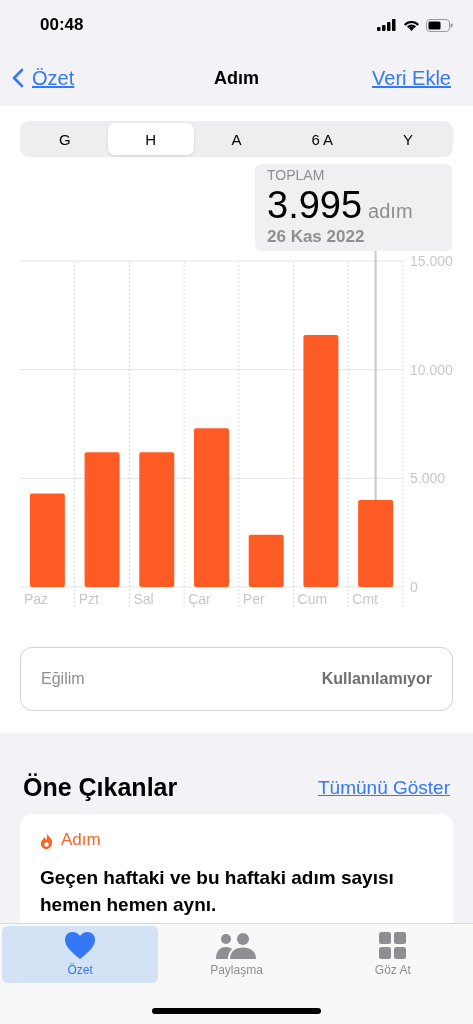 The height and width of the screenshot is (1024, 473). I want to click on segment-tab: H, so click(150, 139).